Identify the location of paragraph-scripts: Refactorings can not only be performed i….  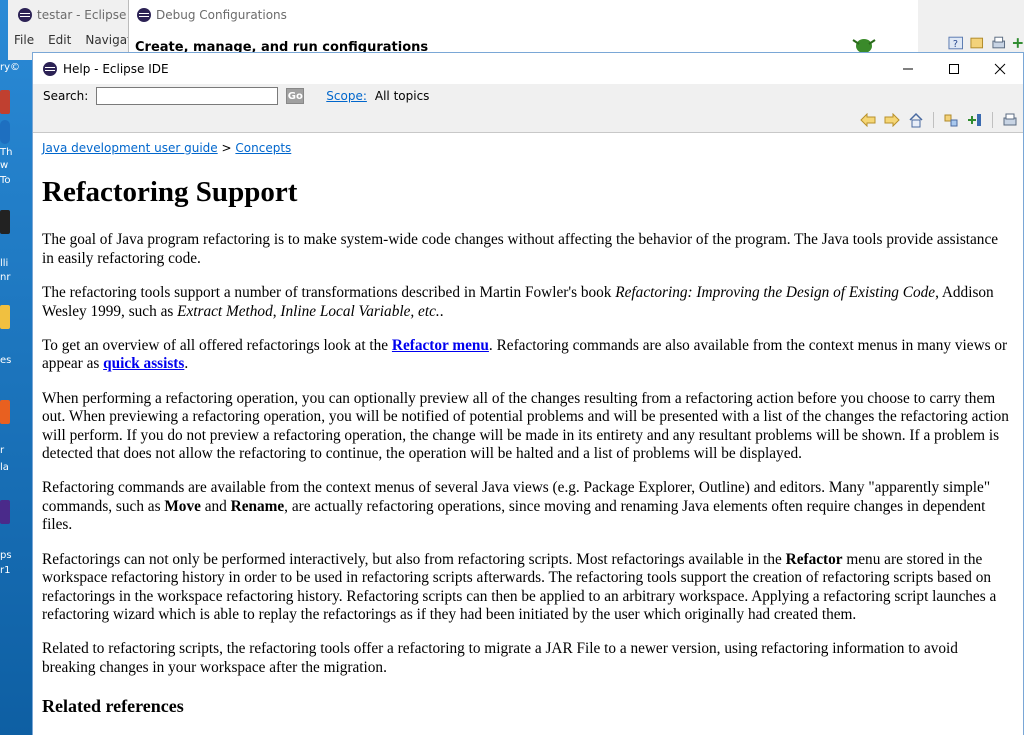
(527, 588).